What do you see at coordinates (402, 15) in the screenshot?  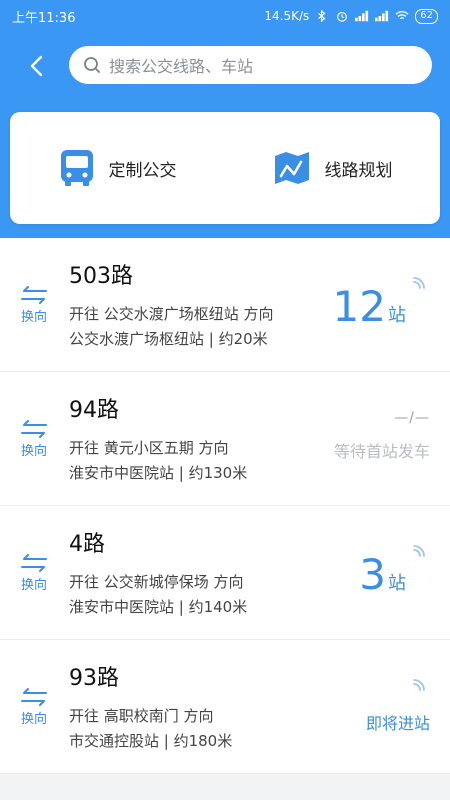 I see `wifi-icon` at bounding box center [402, 15].